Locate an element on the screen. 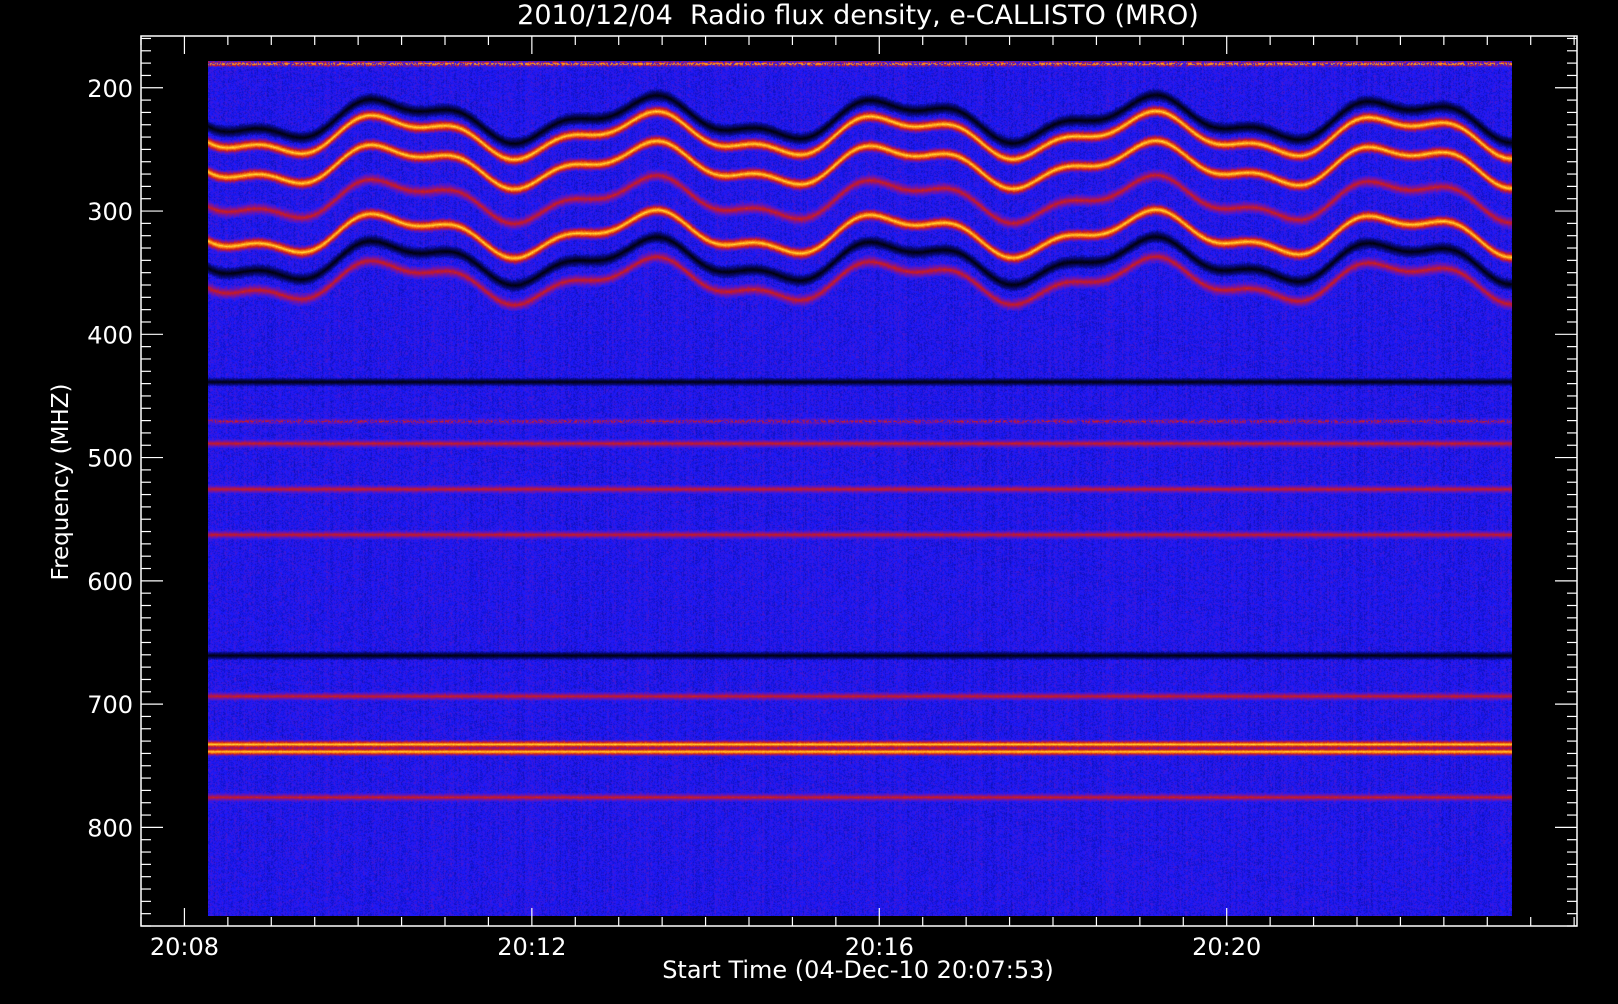  y-tick-label: 800 is located at coordinates (110, 828).